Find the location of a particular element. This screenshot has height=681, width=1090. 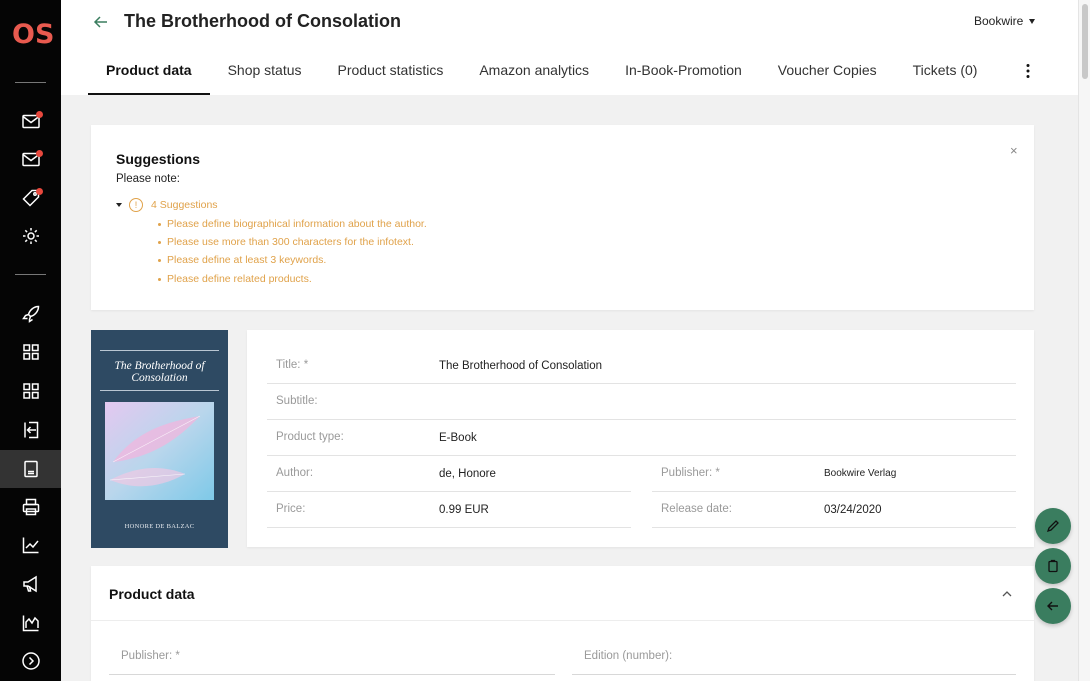

sidebar-item-launch is located at coordinates (30, 314).